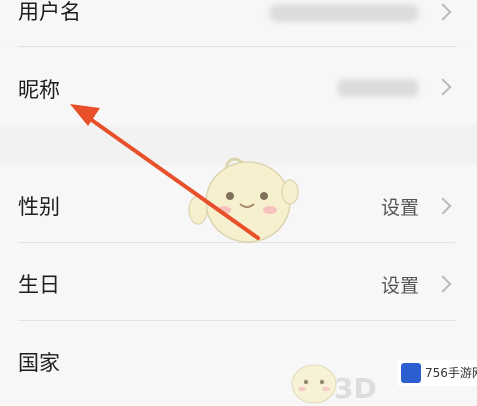  What do you see at coordinates (399, 286) in the screenshot?
I see `birthday-value: 设置` at bounding box center [399, 286].